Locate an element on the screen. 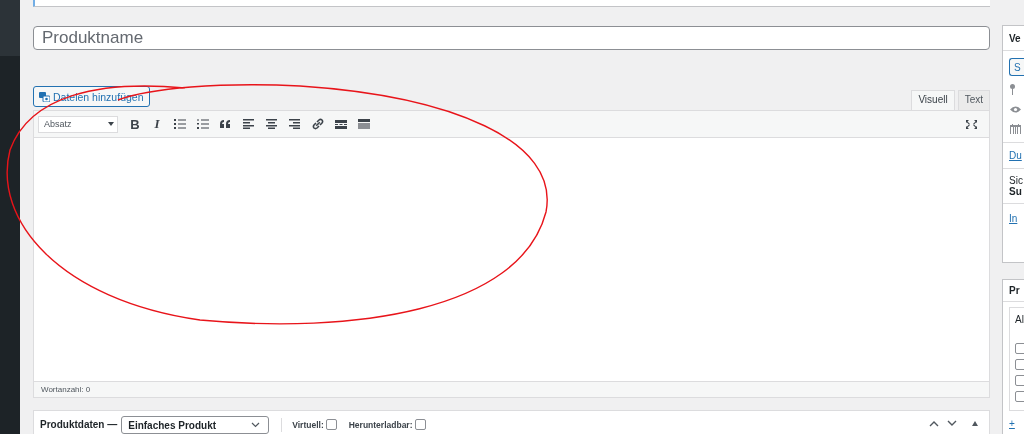 Image resolution: width=1024 pixels, height=434 pixels. add-category-link: + is located at coordinates (1013, 421).